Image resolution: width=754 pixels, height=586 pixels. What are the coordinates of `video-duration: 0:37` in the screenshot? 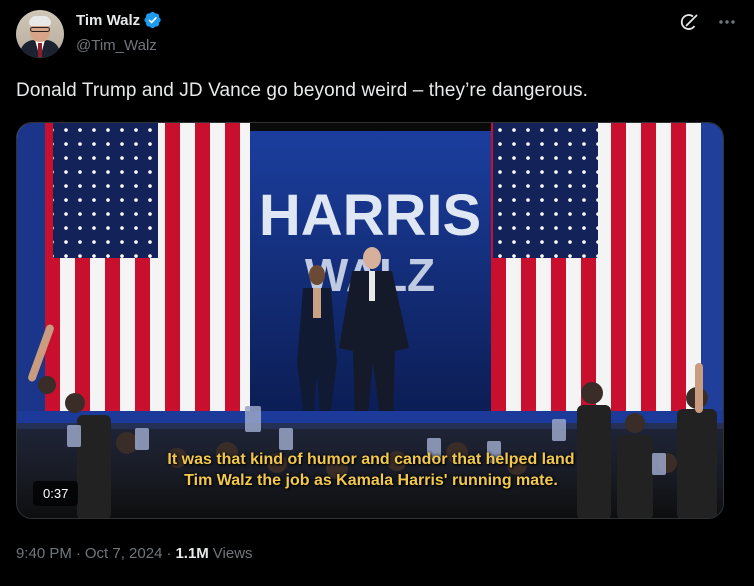 It's located at (56, 493).